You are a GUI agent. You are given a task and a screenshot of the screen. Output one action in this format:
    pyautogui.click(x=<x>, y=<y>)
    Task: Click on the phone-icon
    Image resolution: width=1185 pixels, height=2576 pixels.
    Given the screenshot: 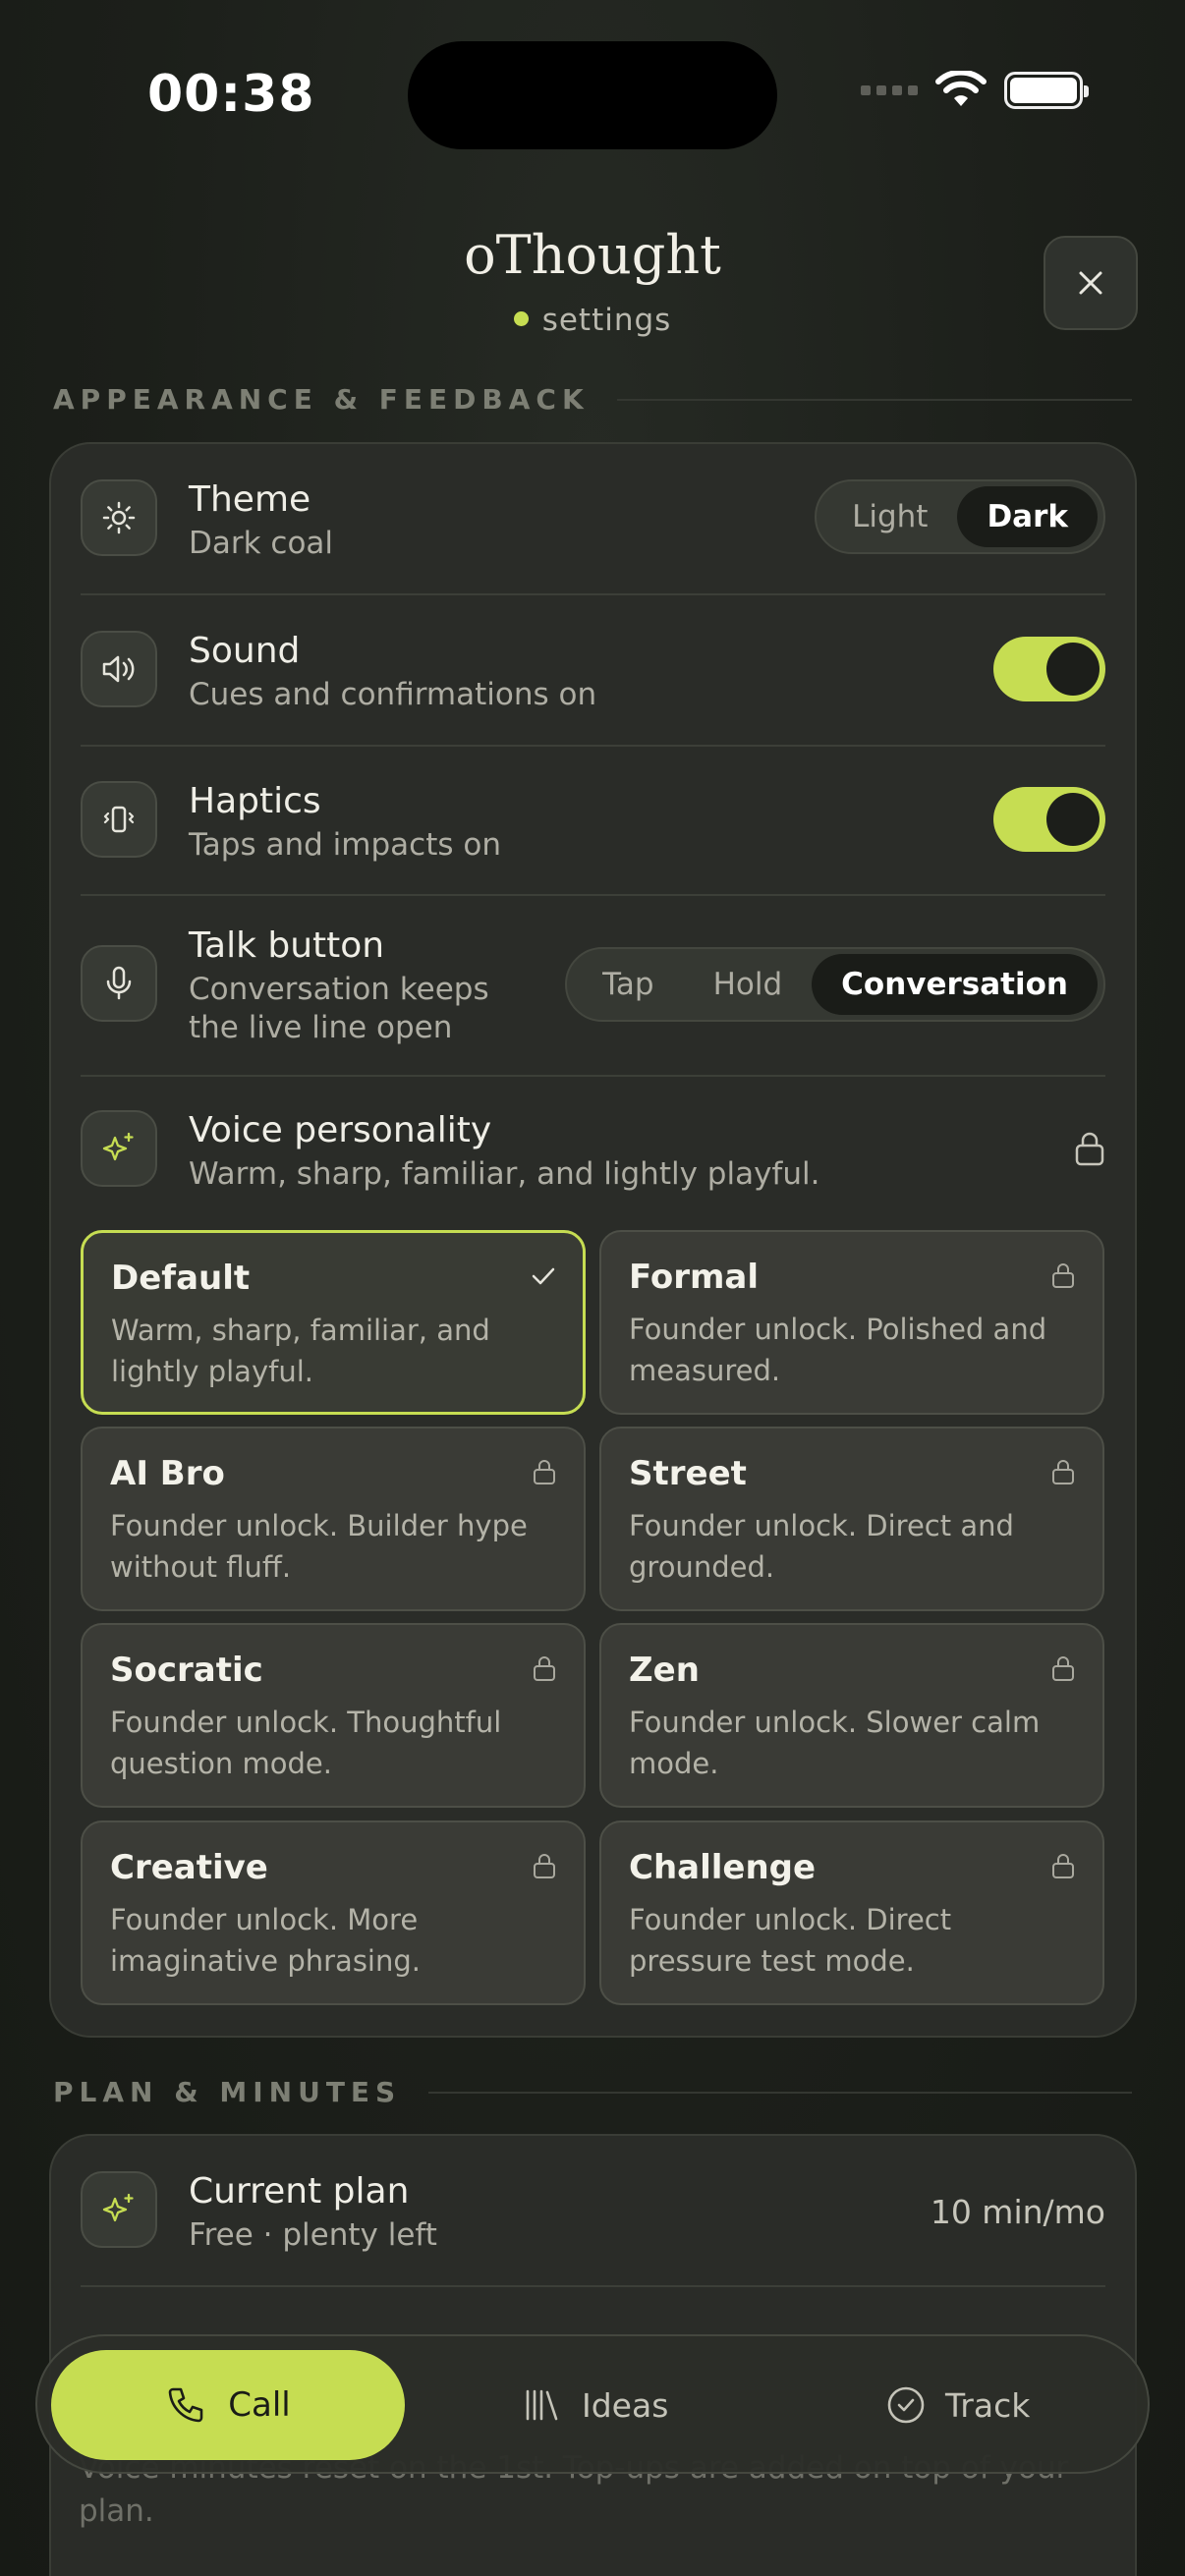 What is the action you would take?
    pyautogui.click(x=185, y=2405)
    